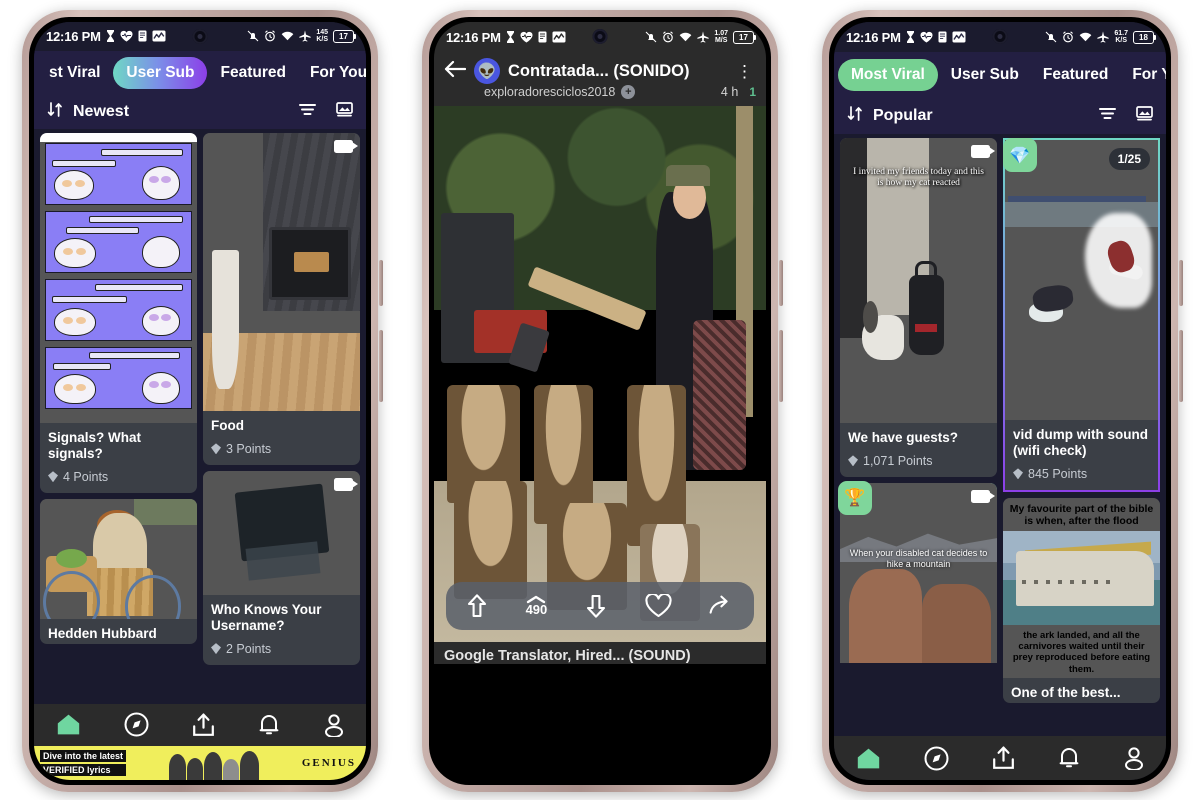  I want to click on status-bar-3: 12:16 PM 61.7 K/S 18, so click(1000, 37).